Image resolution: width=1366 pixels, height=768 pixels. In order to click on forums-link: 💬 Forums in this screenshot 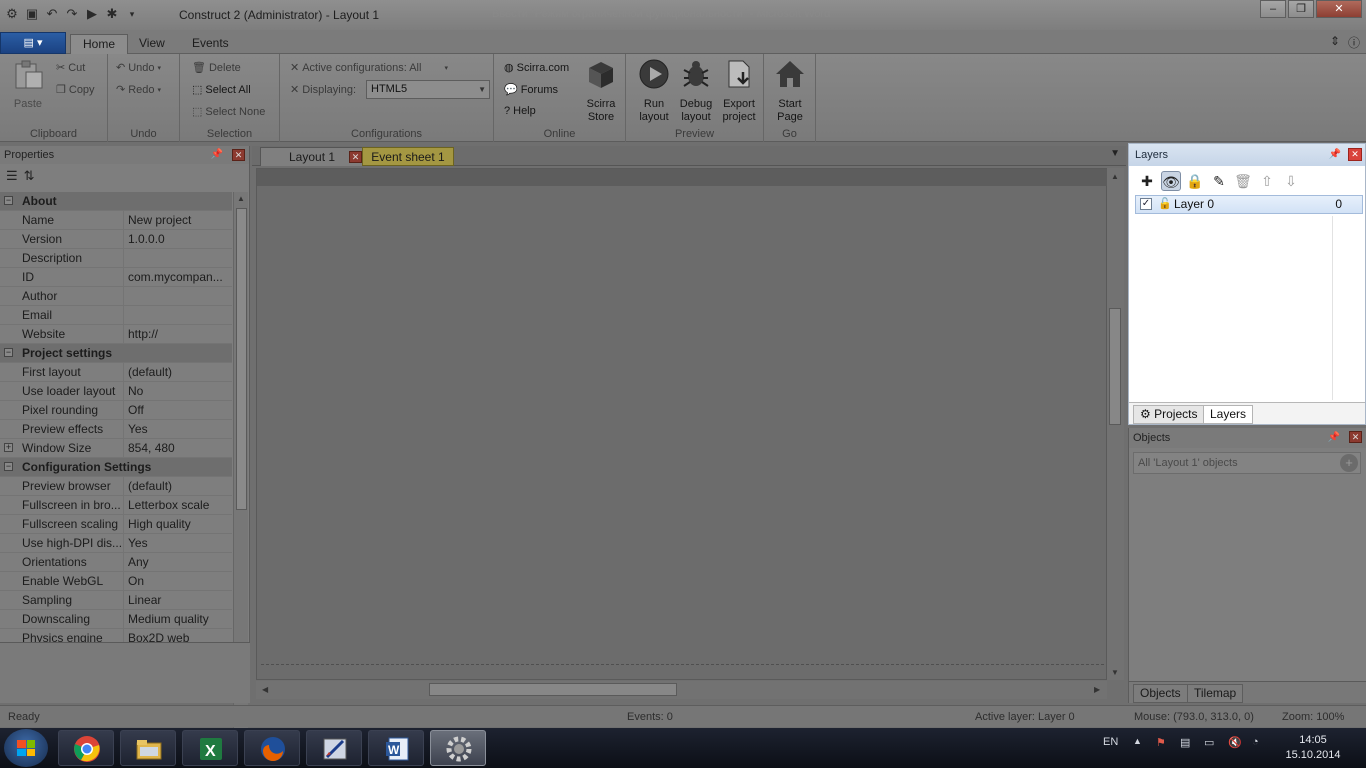, I will do `click(531, 90)`.